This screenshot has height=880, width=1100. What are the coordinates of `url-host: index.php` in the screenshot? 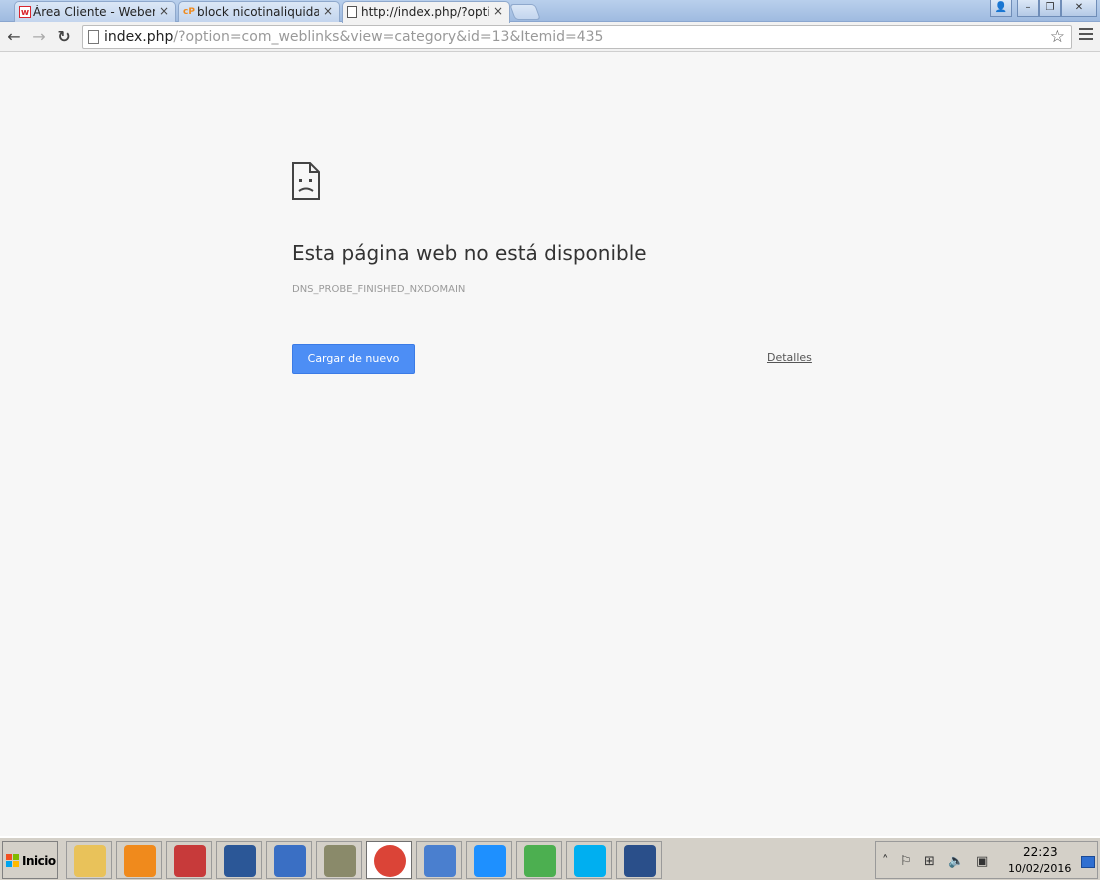 It's located at (139, 37).